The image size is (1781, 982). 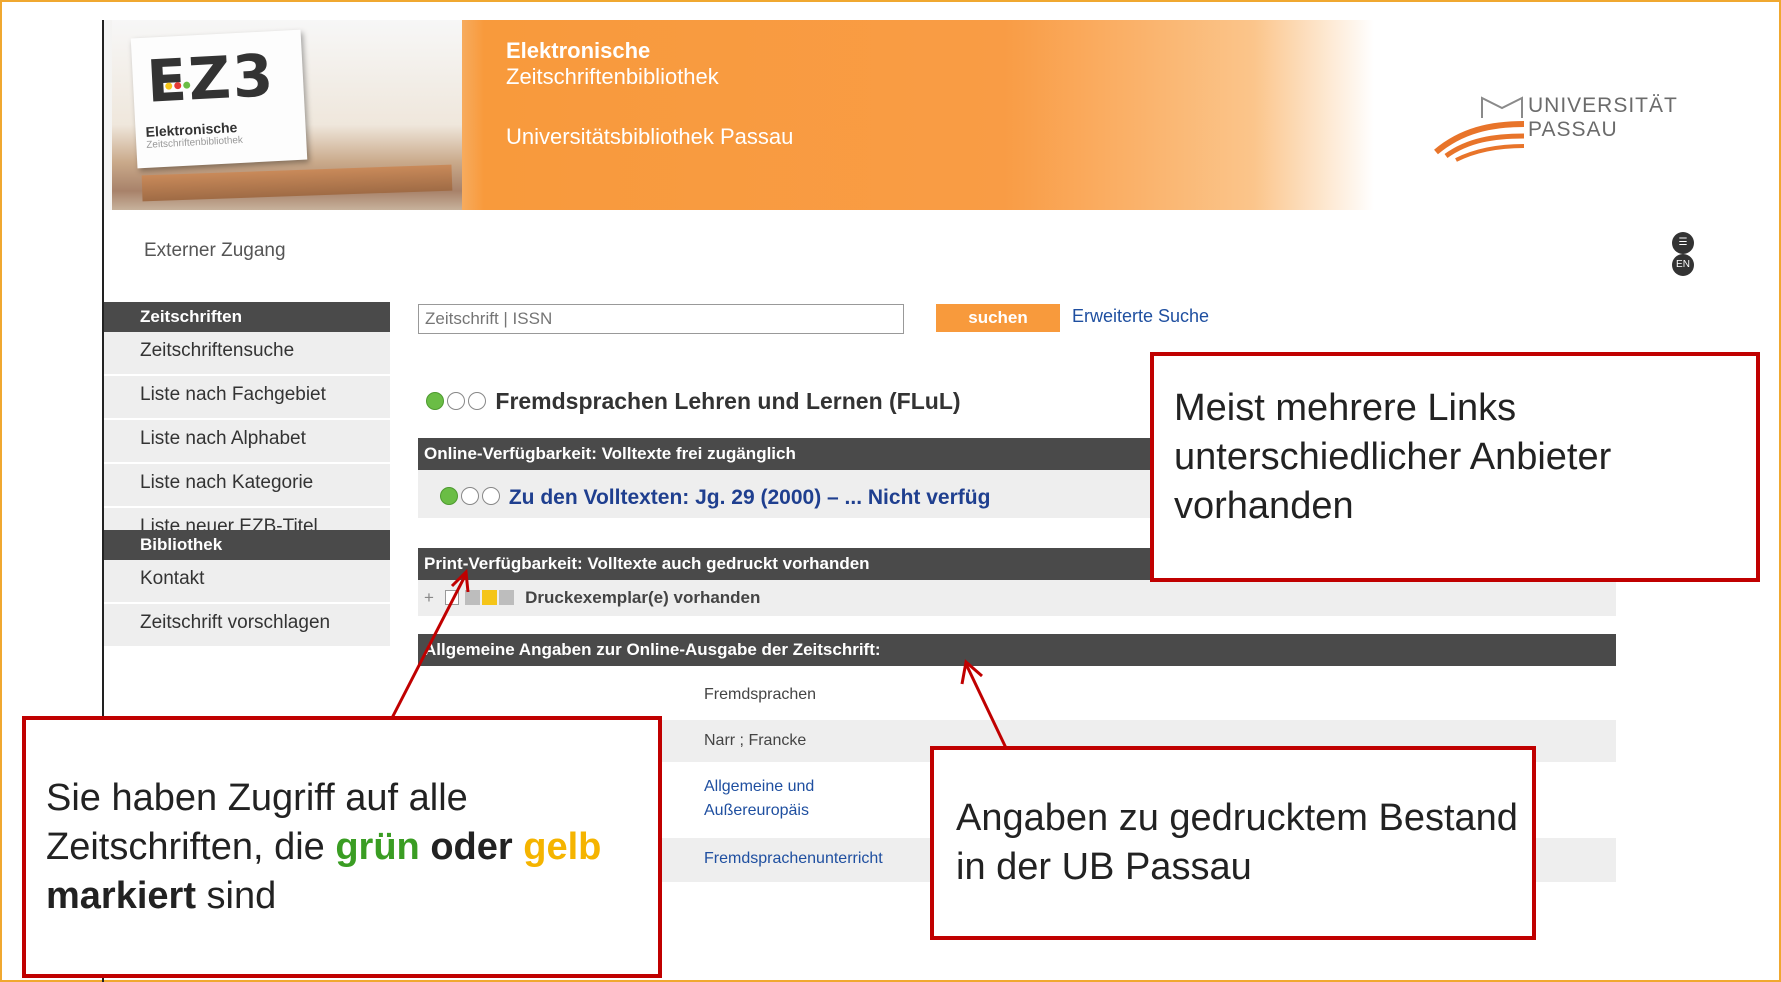 What do you see at coordinates (377, 847) in the screenshot?
I see `callout-green-word: grün` at bounding box center [377, 847].